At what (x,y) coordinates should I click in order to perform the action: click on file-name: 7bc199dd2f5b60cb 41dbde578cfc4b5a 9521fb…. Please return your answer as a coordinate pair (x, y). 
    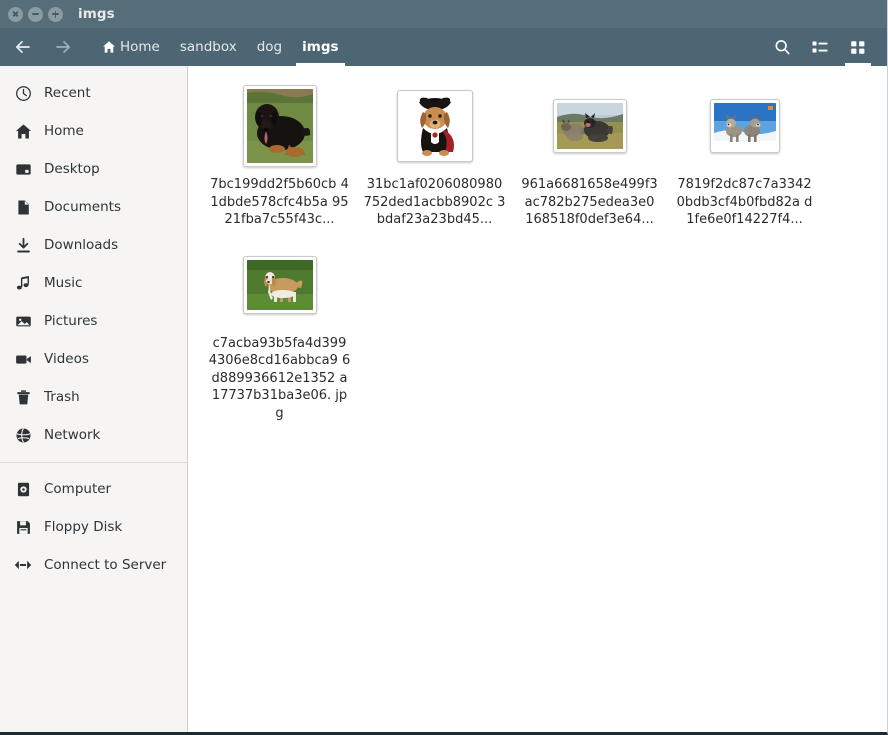
    Looking at the image, I should click on (280, 202).